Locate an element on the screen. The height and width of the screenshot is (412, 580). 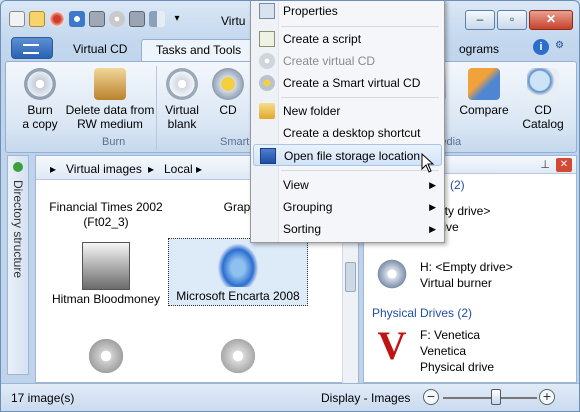
download-icon is located at coordinates (77, 19).